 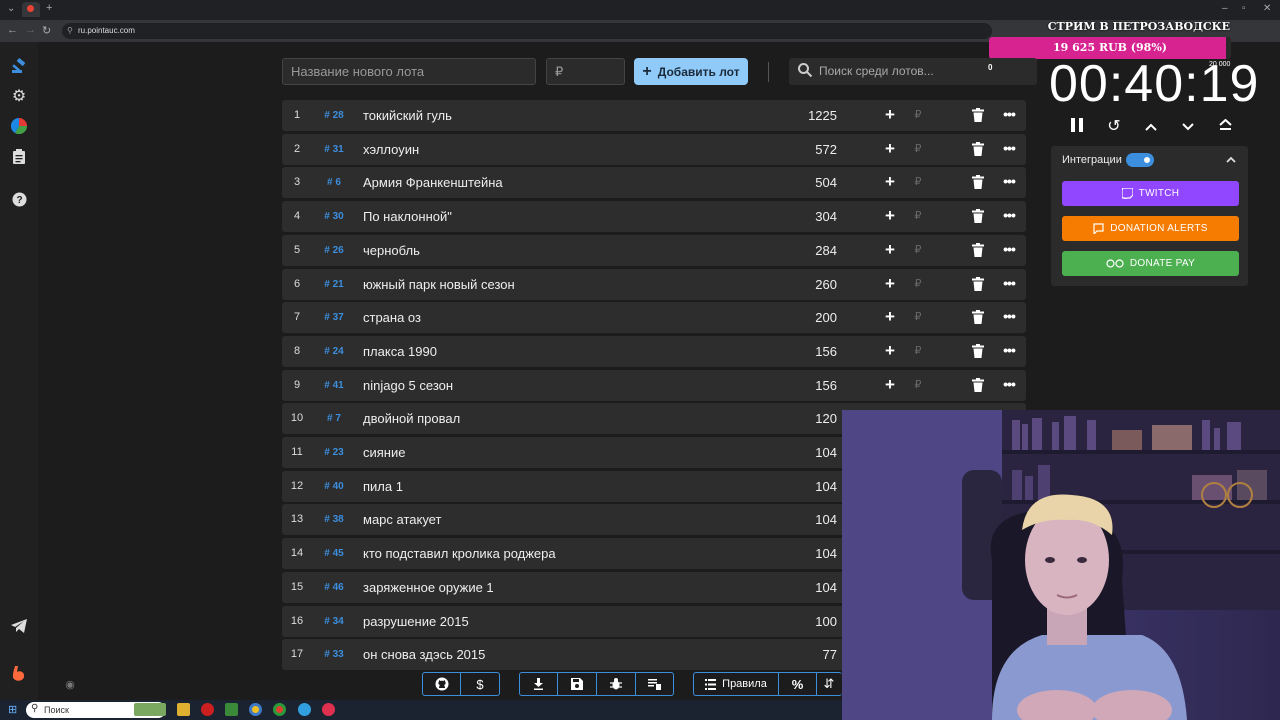 What do you see at coordinates (334, 486) in the screenshot?
I see `lot-id: # 40` at bounding box center [334, 486].